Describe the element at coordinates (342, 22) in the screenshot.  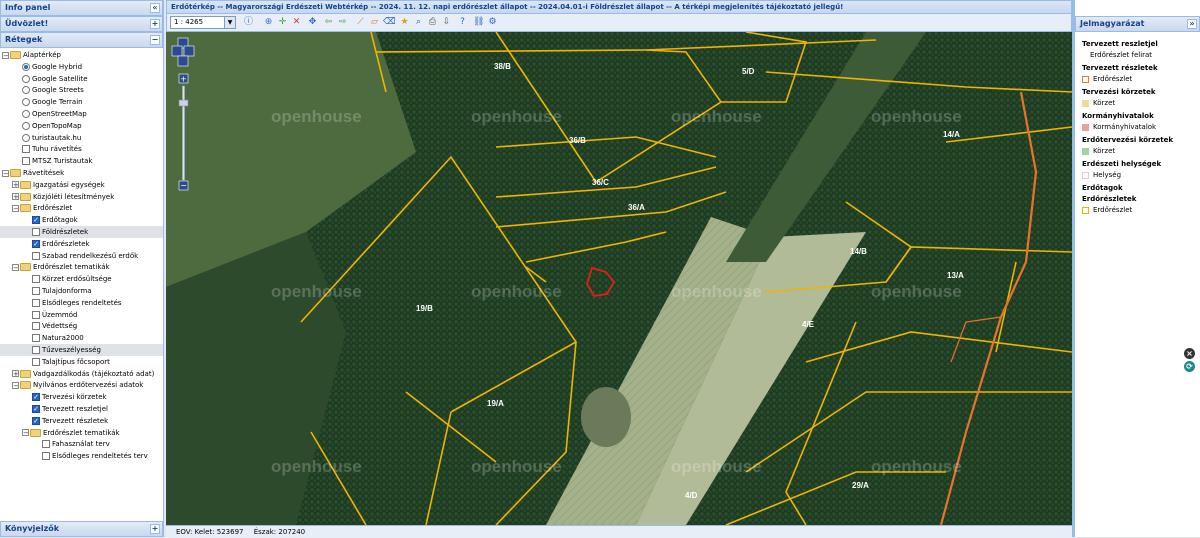
I see `forward-icon: ⇨` at that location.